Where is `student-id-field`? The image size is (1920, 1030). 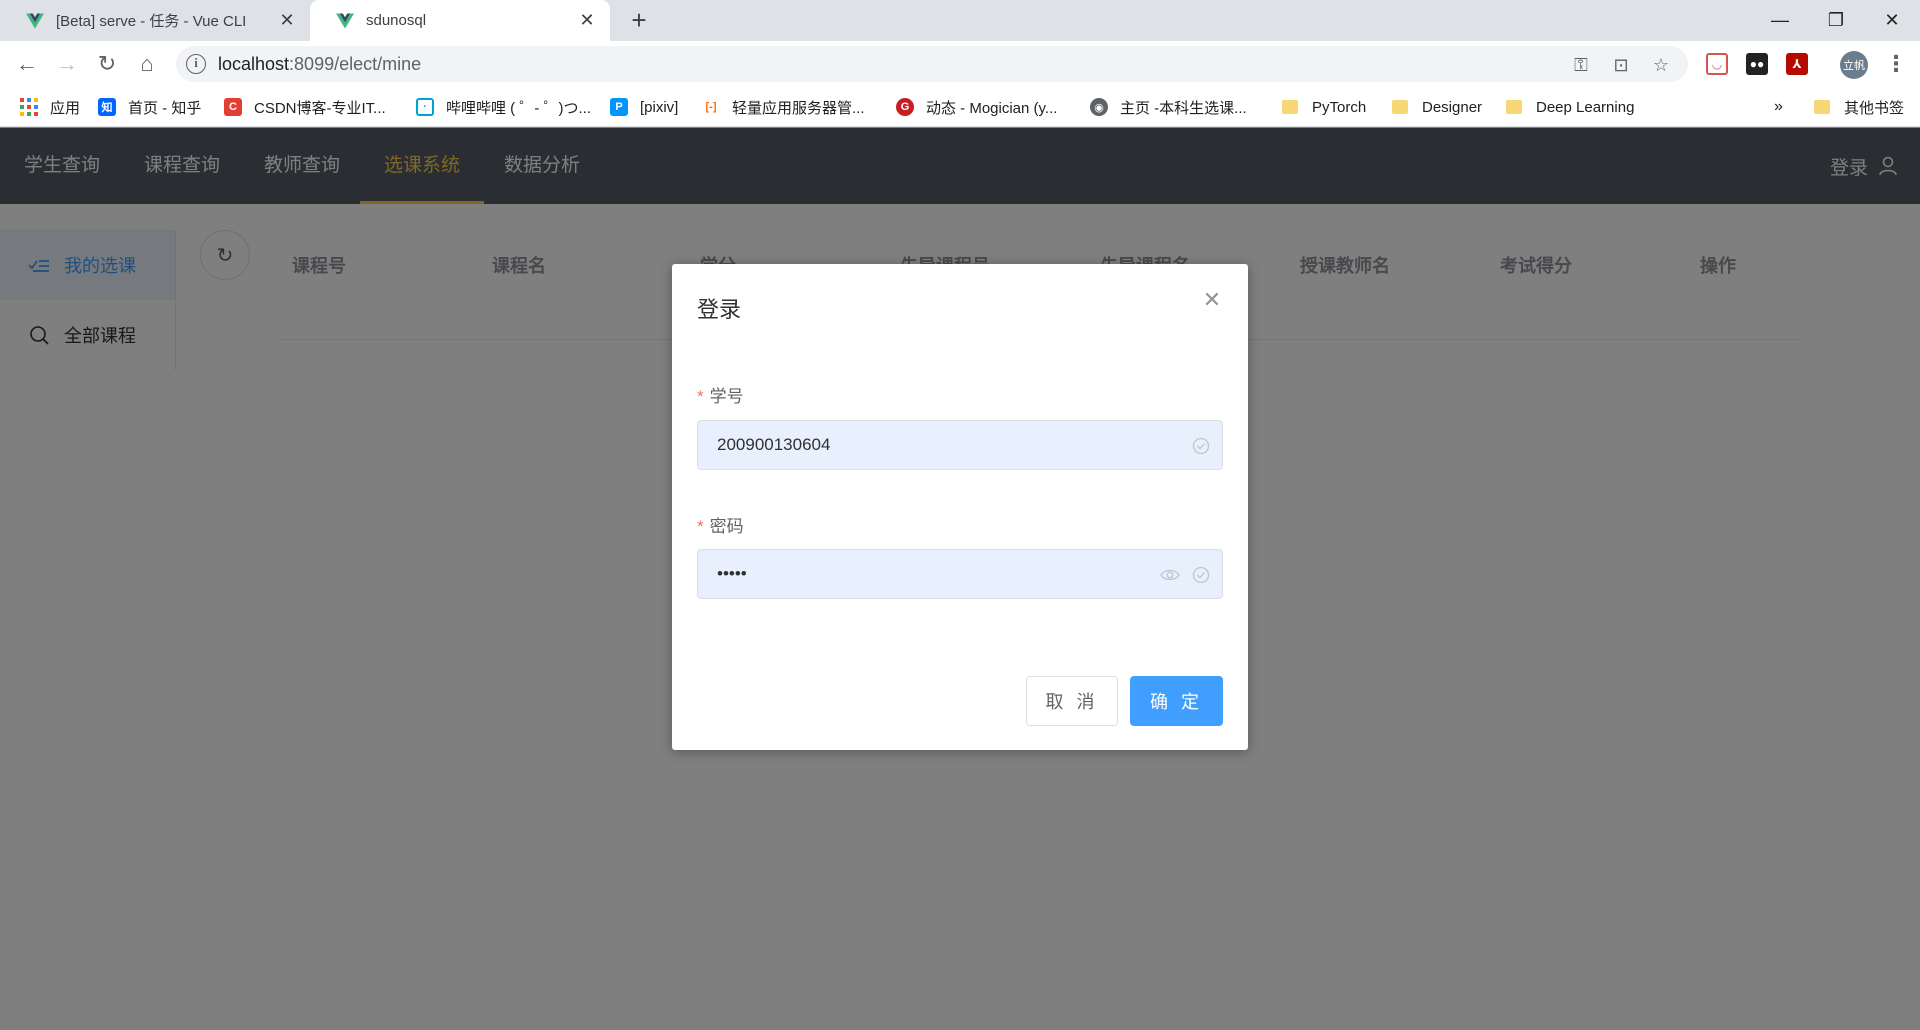
student-id-field is located at coordinates (960, 445).